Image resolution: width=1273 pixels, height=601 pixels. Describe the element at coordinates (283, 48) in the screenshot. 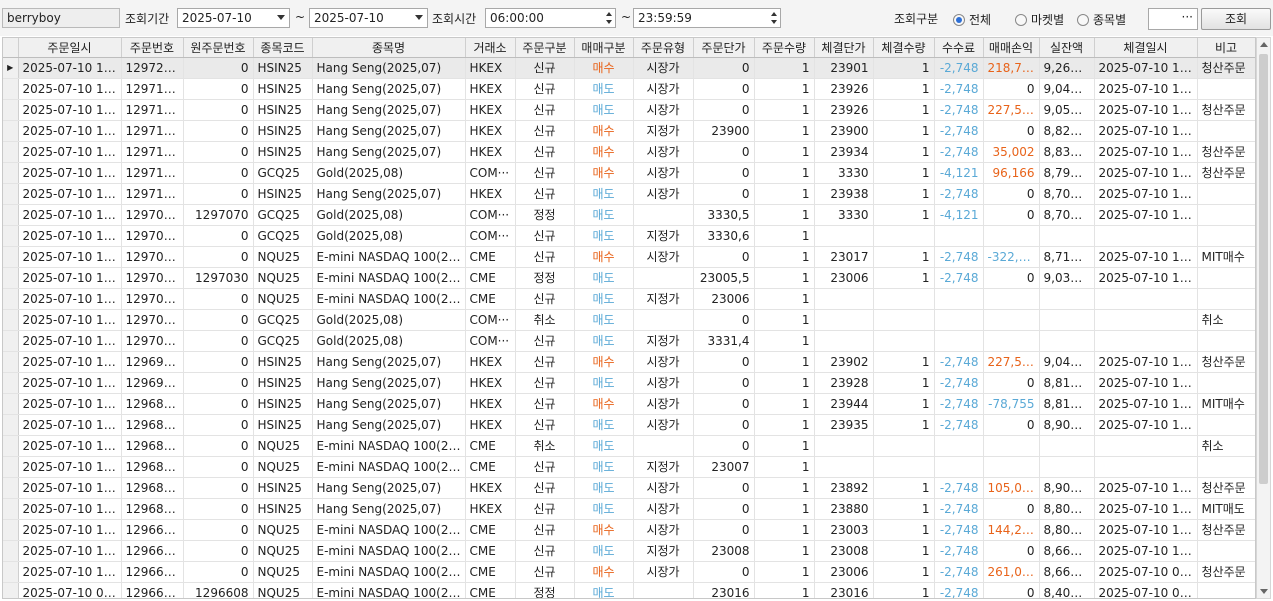

I see `col-header: 종목코드` at that location.